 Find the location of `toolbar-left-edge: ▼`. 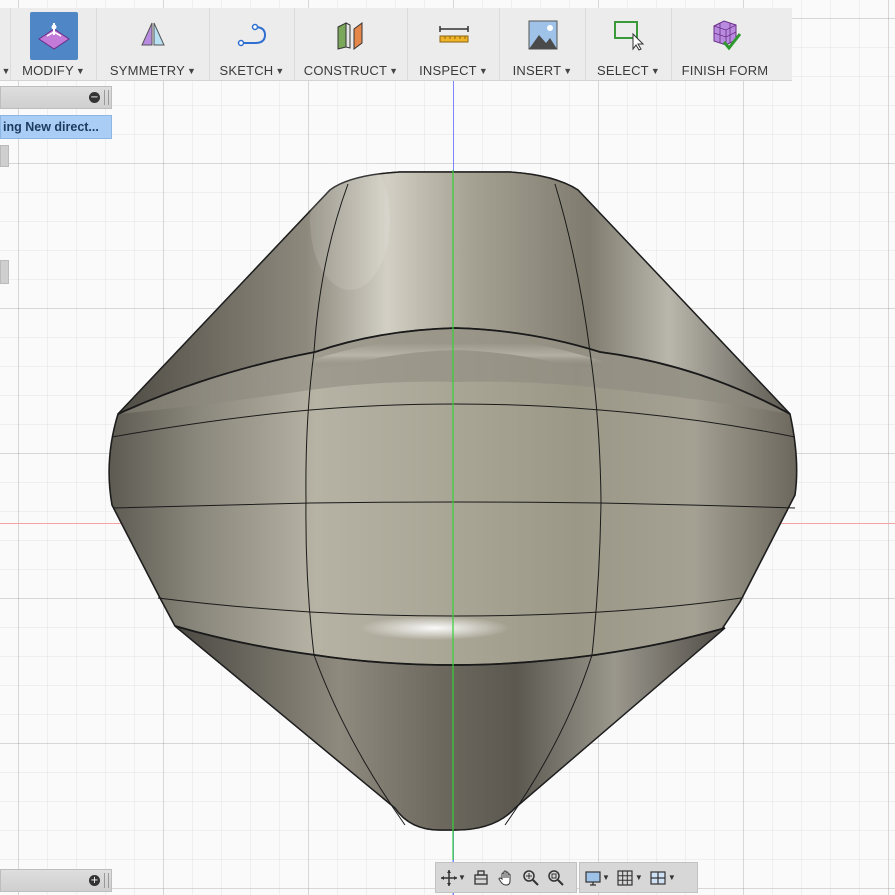

toolbar-left-edge: ▼ is located at coordinates (5, 44).